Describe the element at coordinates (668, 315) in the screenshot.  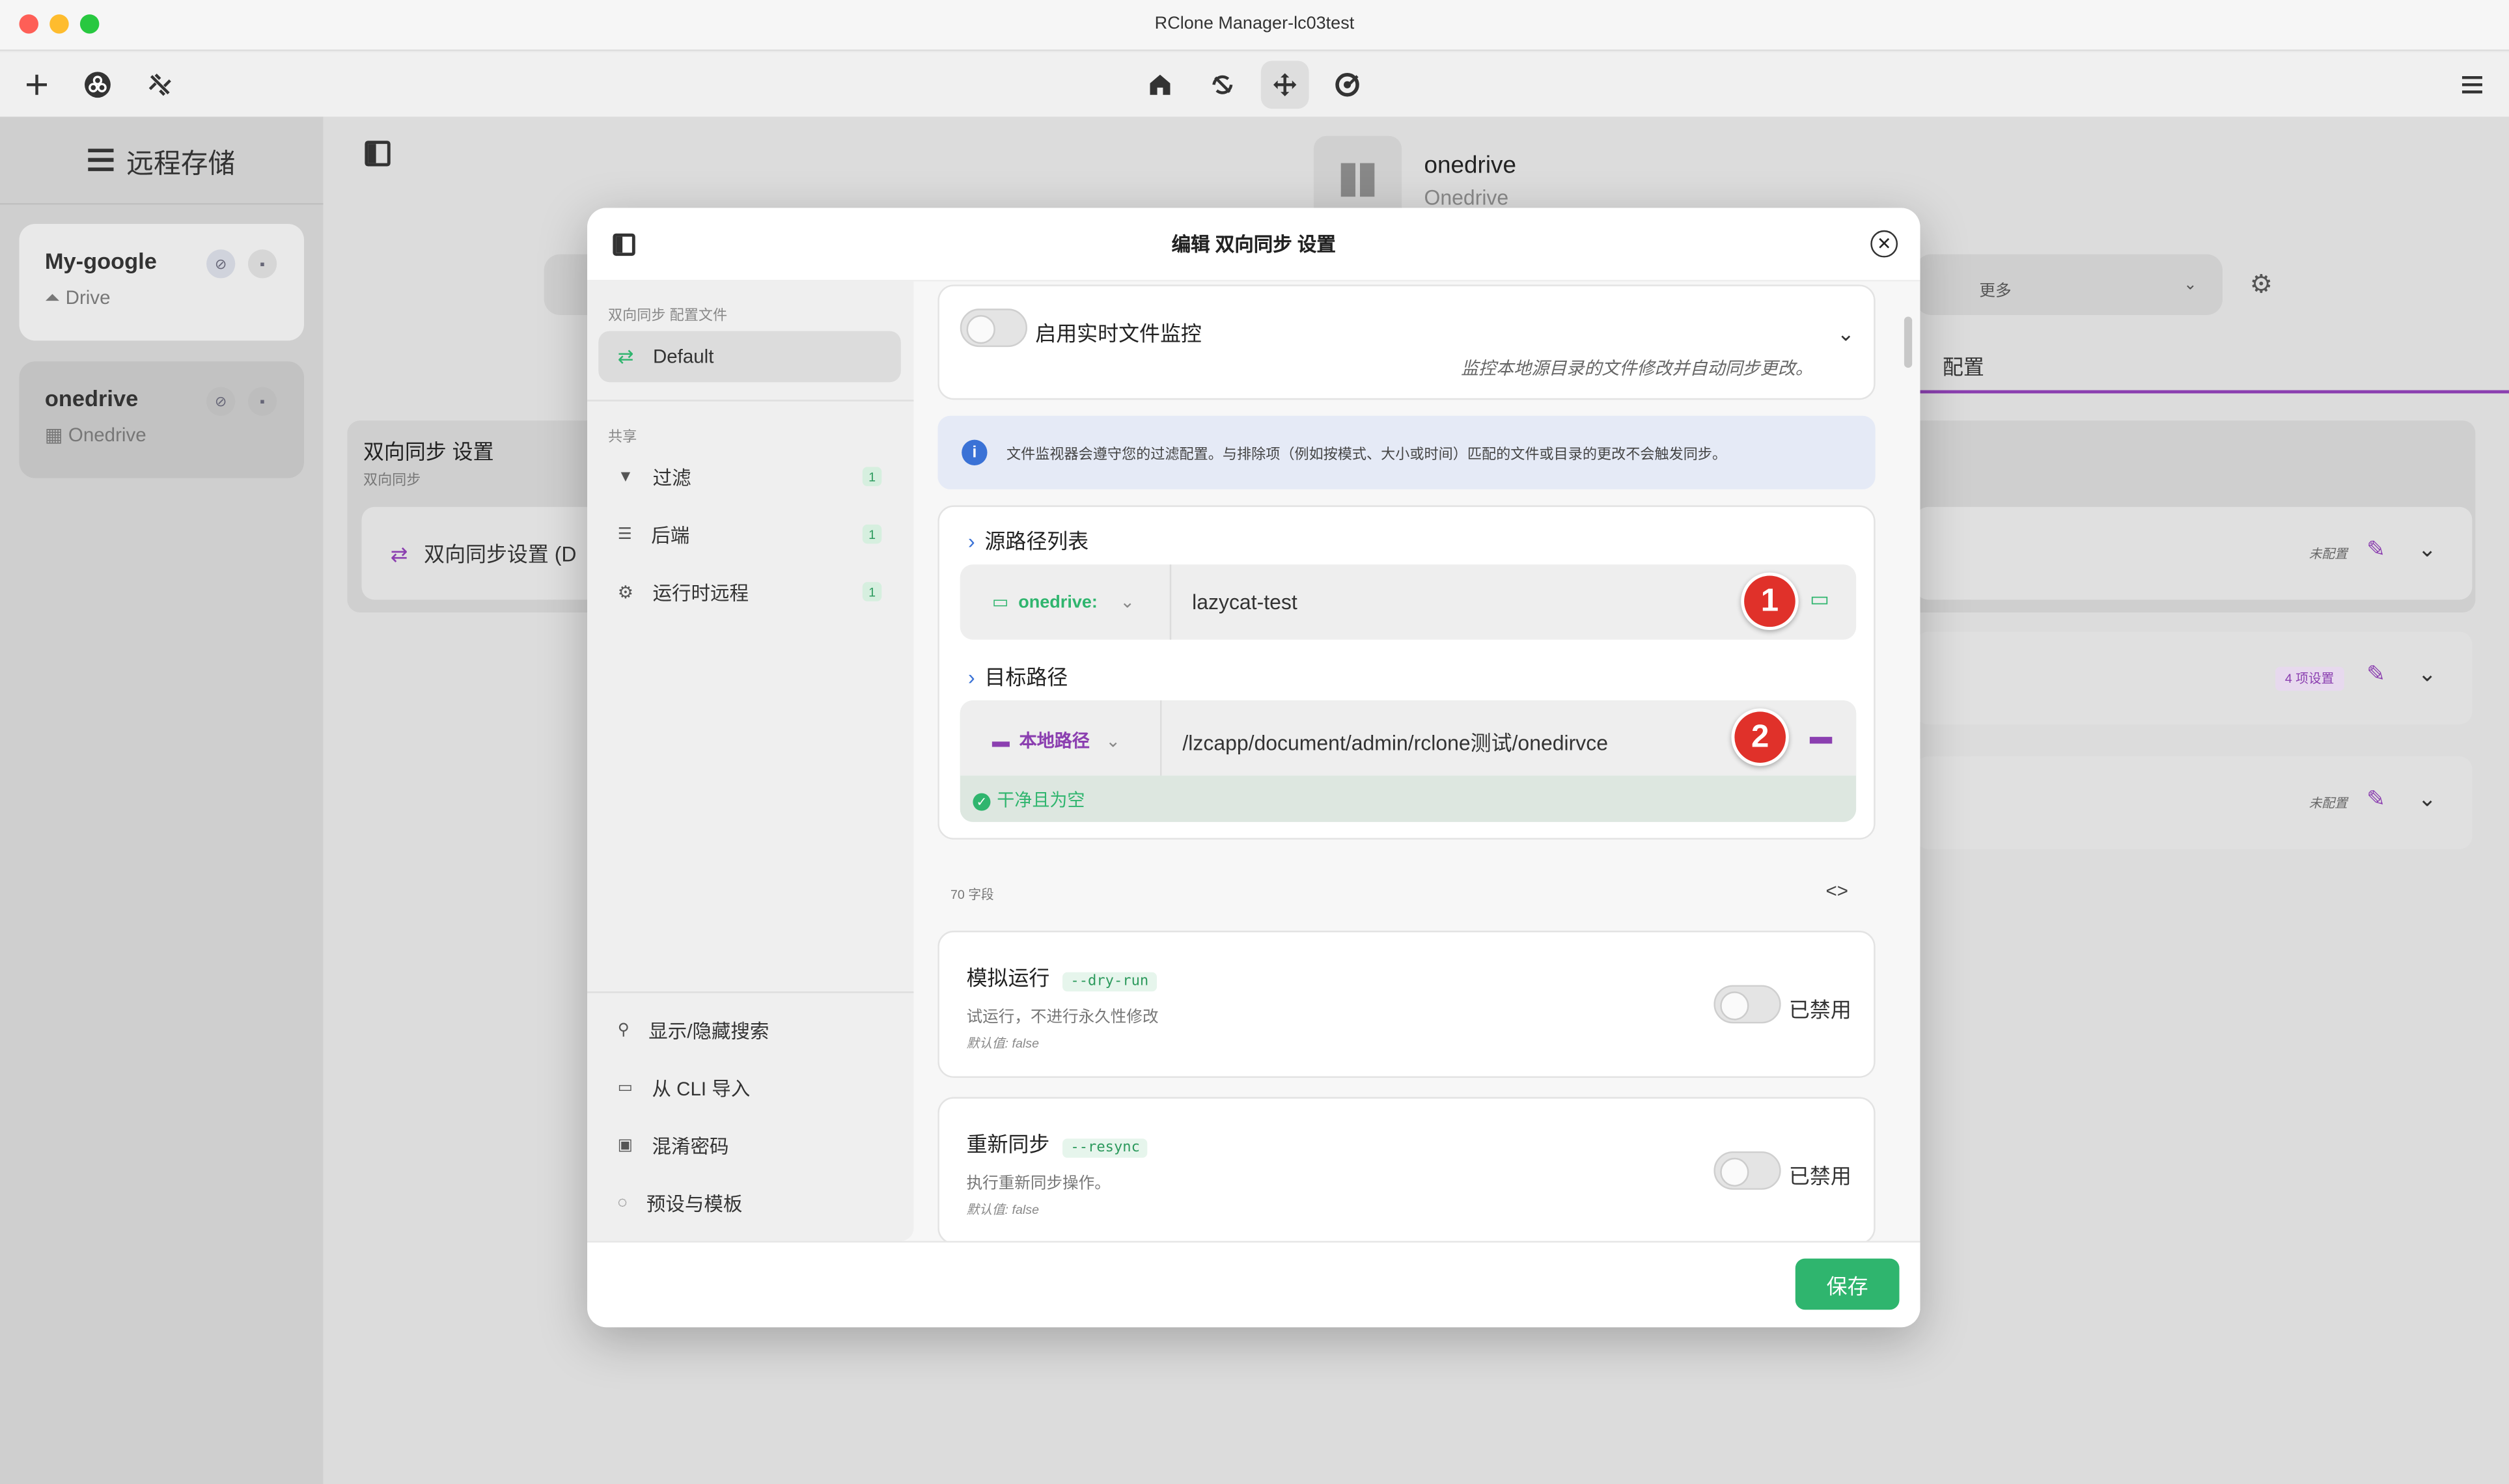
I see `profiles-section-title: 双向同步 配置文件` at that location.